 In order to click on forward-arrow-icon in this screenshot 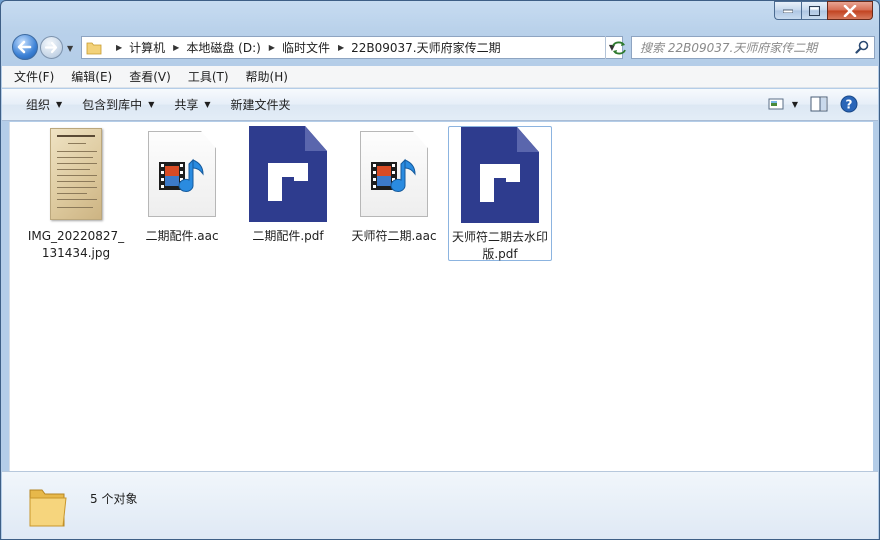, I will do `click(51, 47)`.